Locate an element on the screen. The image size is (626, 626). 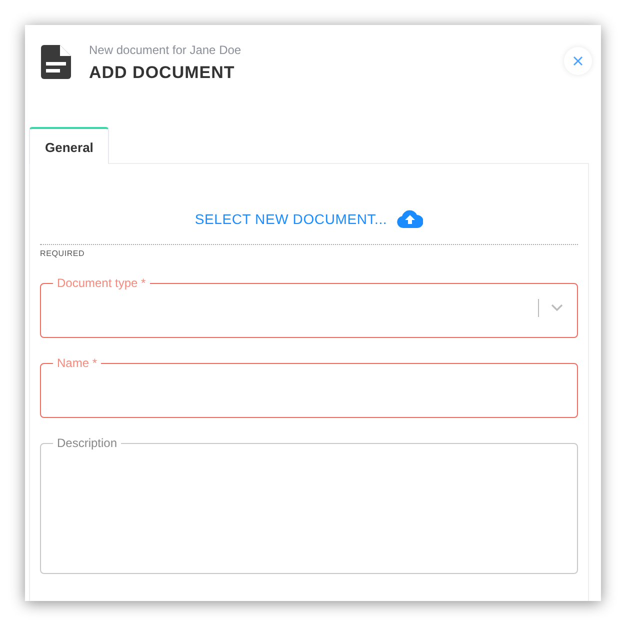
chevron-down-icon is located at coordinates (557, 308).